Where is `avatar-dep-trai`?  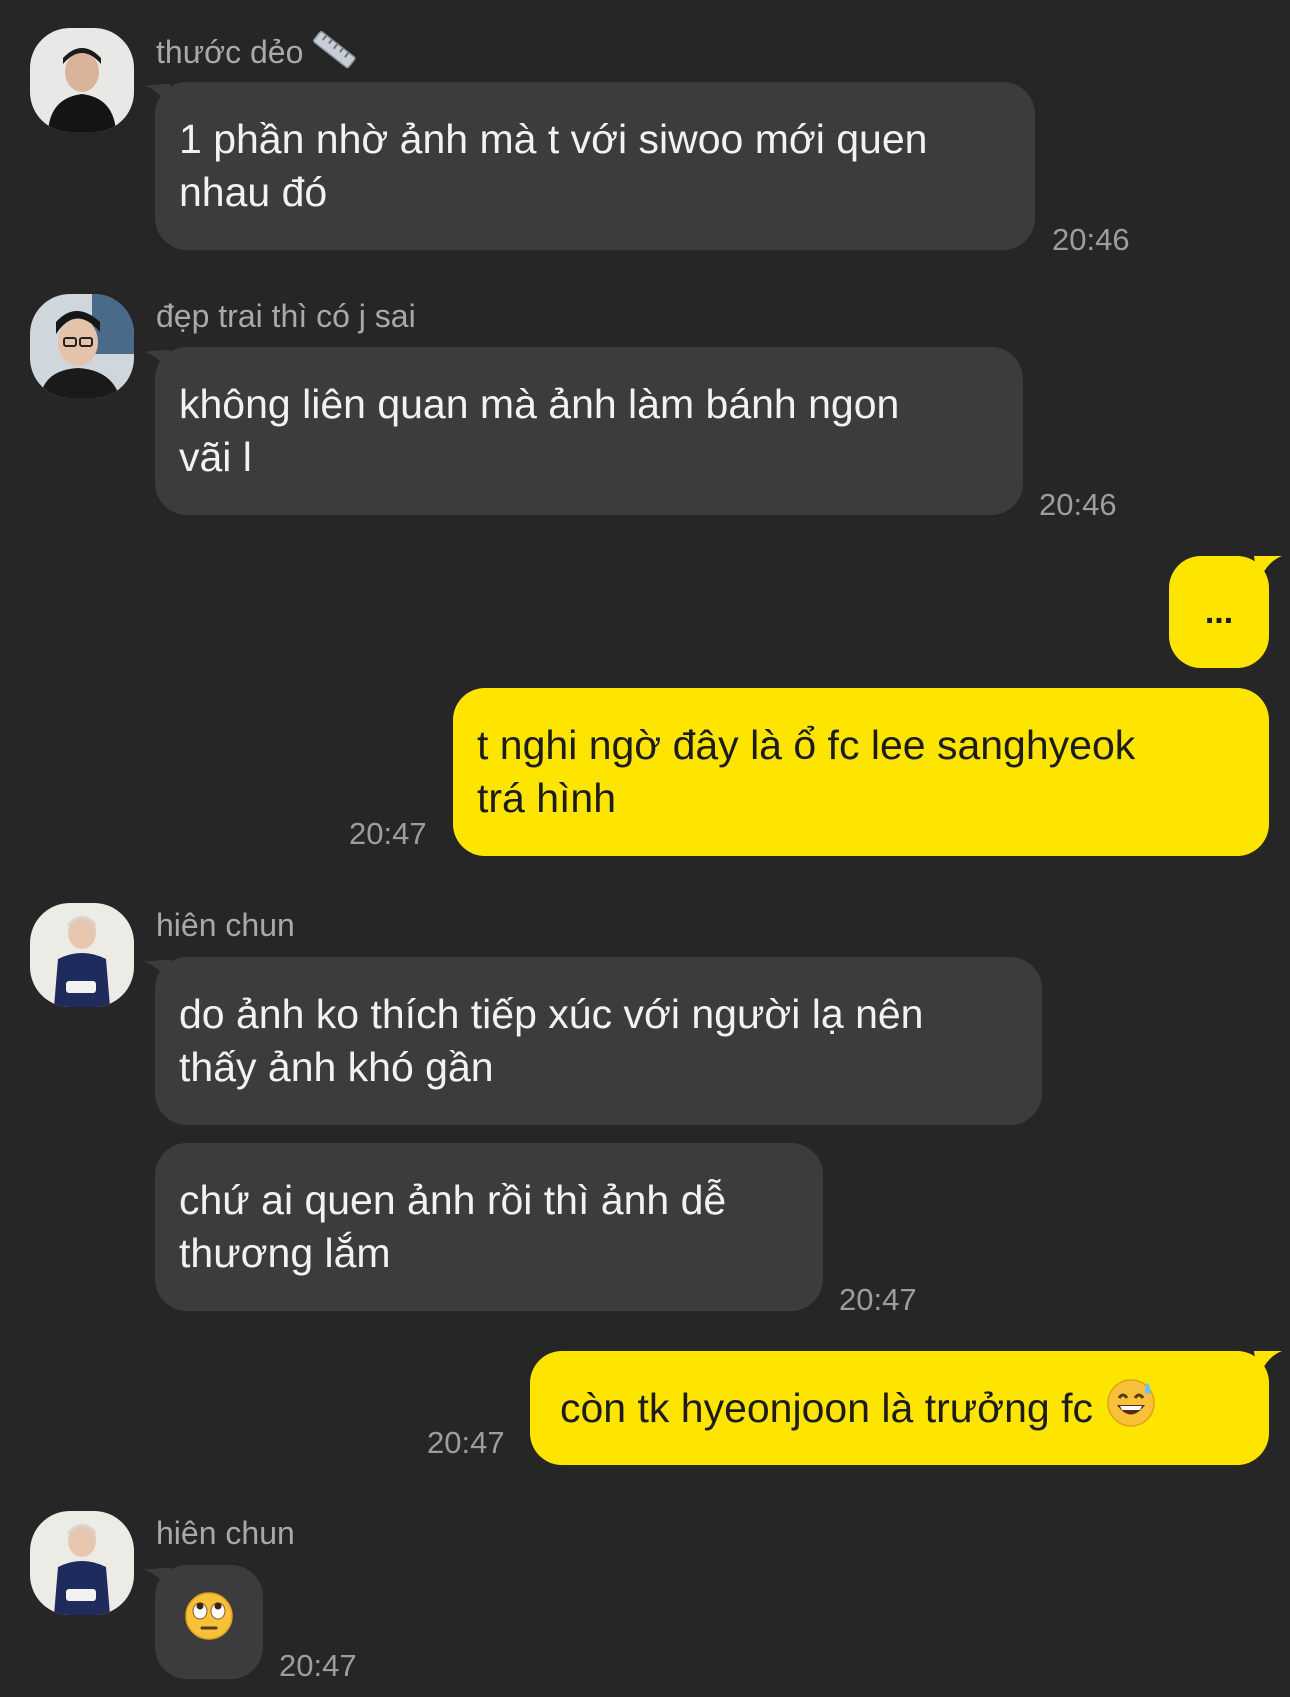 avatar-dep-trai is located at coordinates (82, 346).